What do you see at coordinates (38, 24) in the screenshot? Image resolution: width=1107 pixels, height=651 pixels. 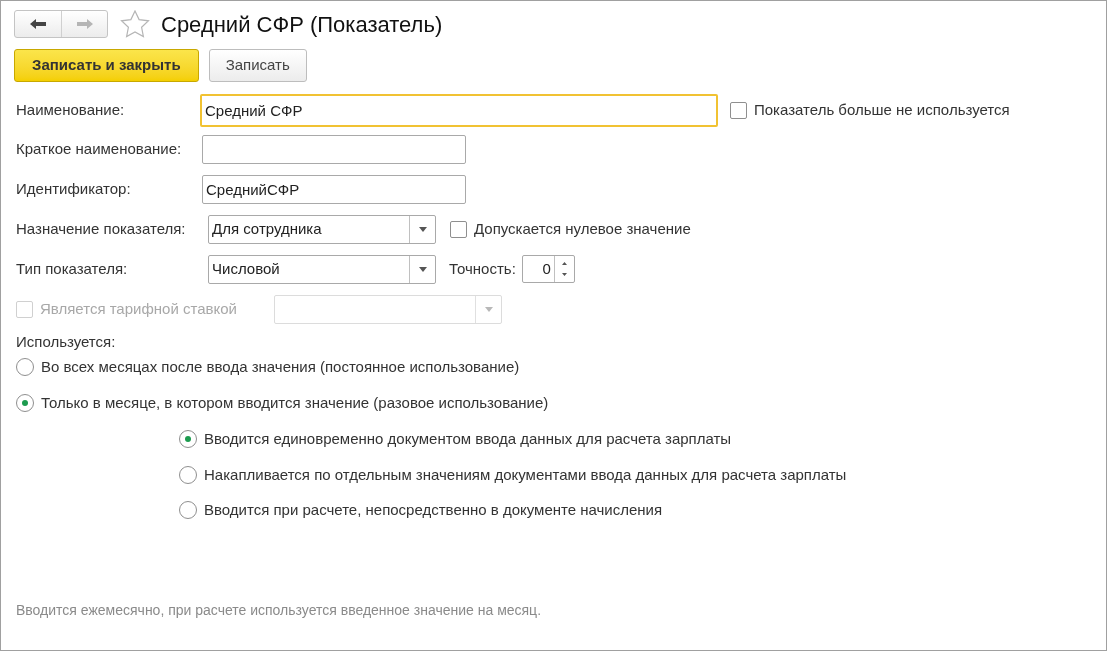 I see `left-arrow-icon` at bounding box center [38, 24].